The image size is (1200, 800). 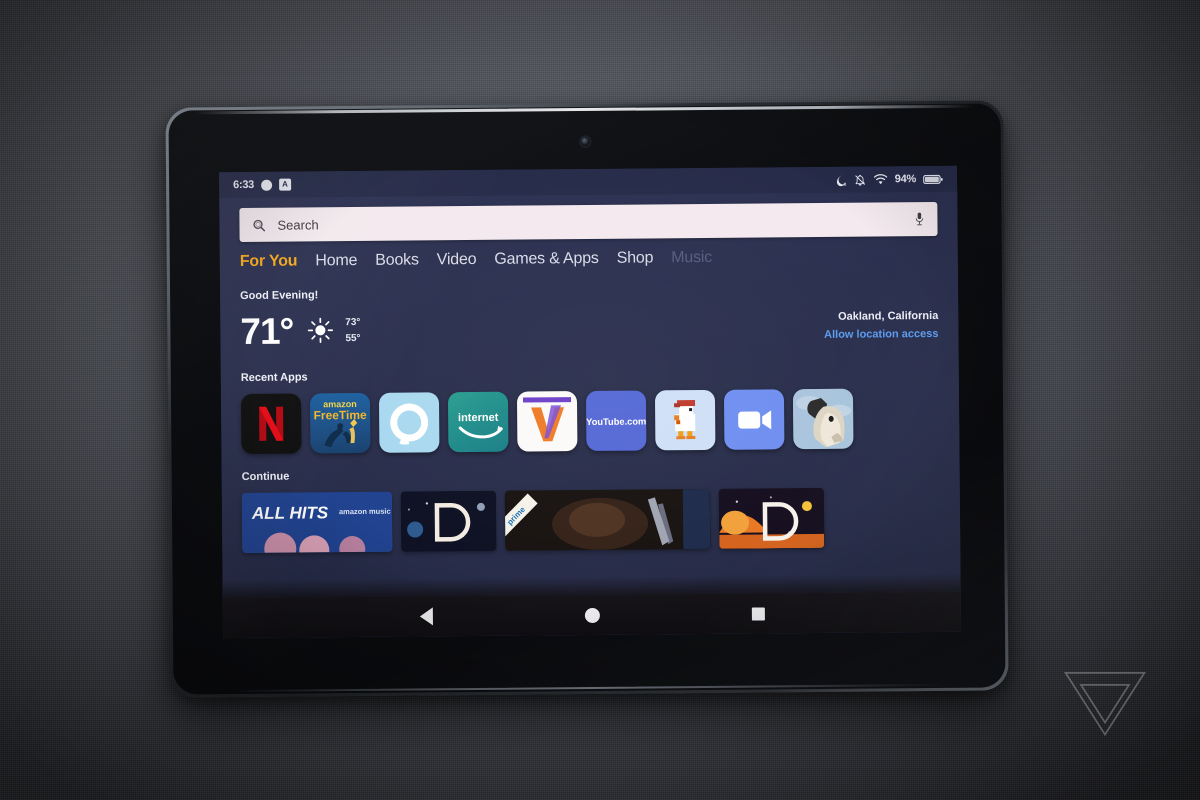 I want to click on crossy-road-chicken-icon, so click(x=685, y=420).